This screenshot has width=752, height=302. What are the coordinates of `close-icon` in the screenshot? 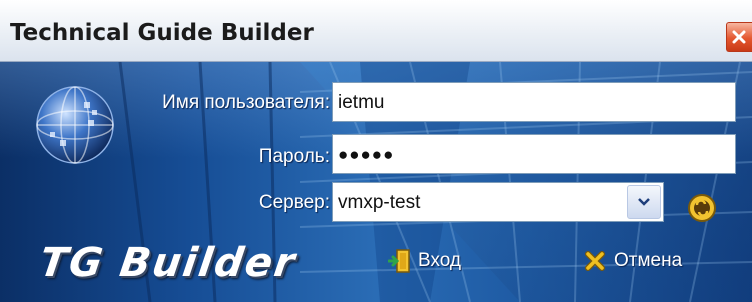 It's located at (739, 37).